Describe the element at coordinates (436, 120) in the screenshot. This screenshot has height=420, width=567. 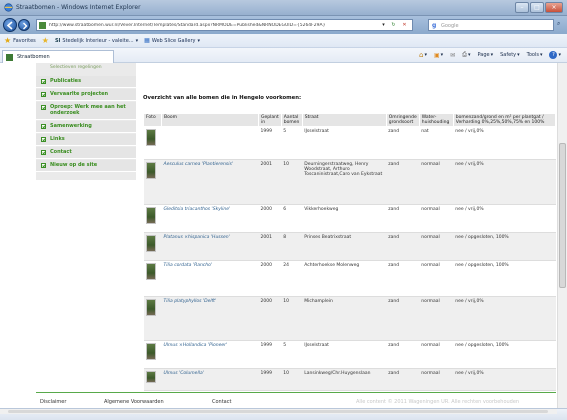
I see `column-header: Water-huishouding` at that location.